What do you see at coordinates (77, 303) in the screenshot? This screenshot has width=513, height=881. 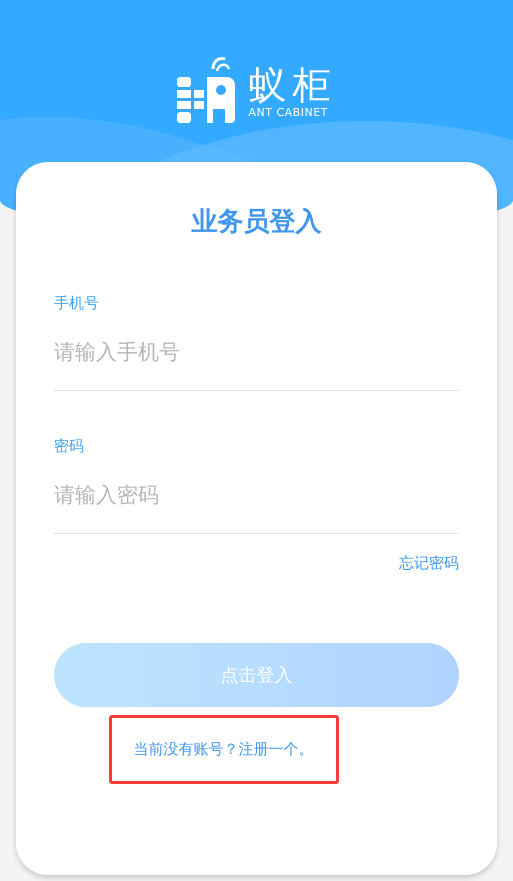 I see `field-label: 手机号` at bounding box center [77, 303].